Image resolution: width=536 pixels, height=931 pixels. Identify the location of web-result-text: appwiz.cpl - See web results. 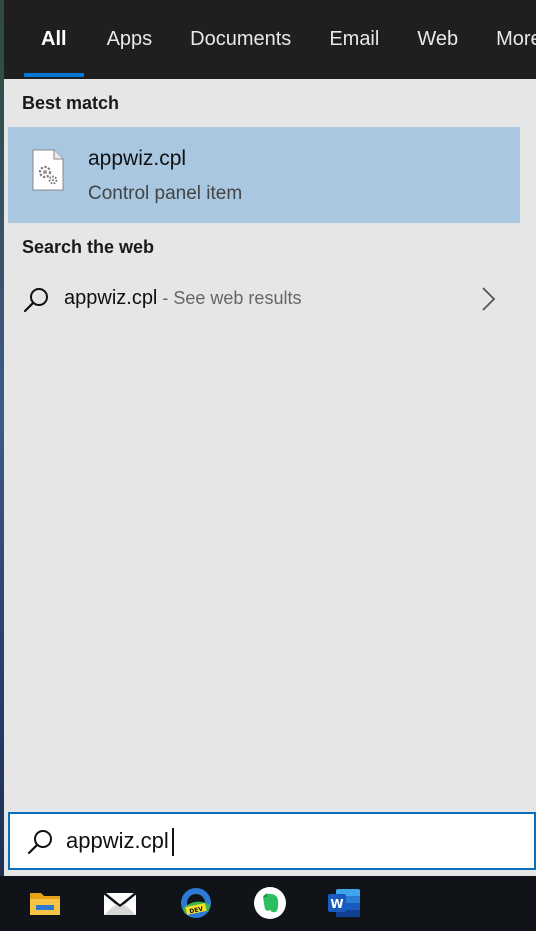
(182, 298).